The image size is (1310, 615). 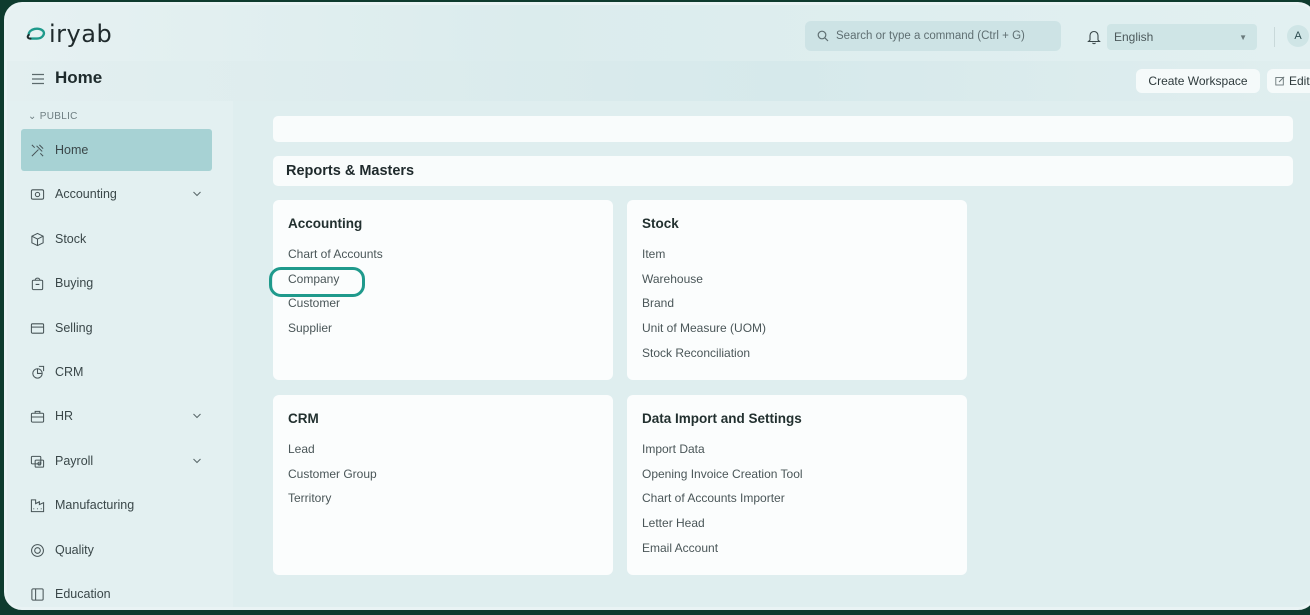 What do you see at coordinates (116, 239) in the screenshot?
I see `sidebar-item-stock: Stock` at bounding box center [116, 239].